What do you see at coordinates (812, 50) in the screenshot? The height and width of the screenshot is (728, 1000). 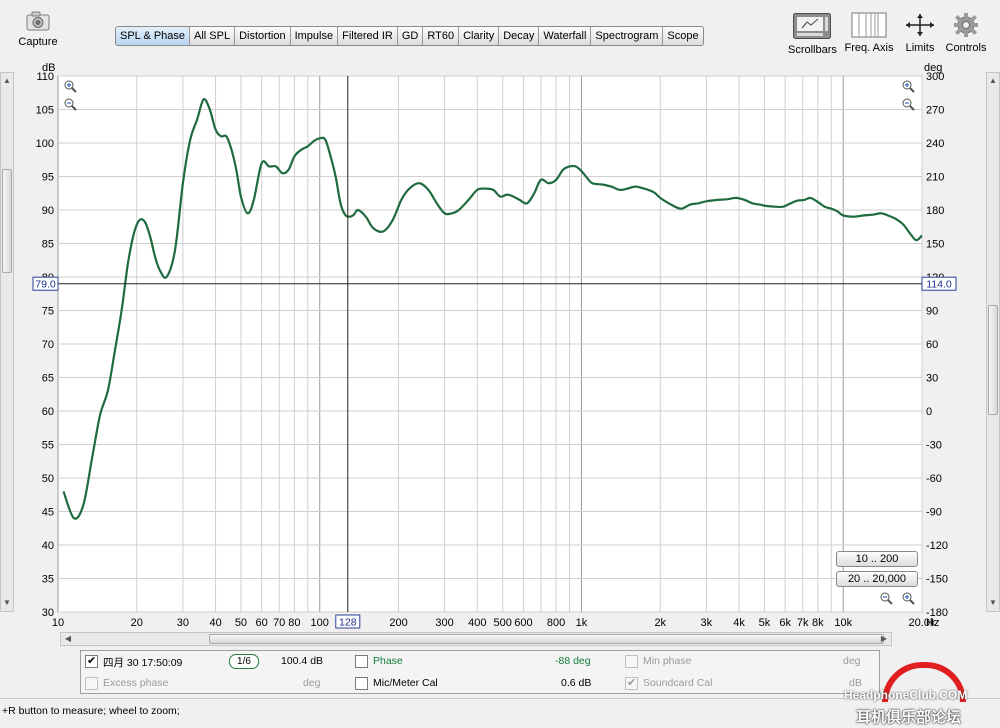 I see `scrollbars-label: Scrollbars` at bounding box center [812, 50].